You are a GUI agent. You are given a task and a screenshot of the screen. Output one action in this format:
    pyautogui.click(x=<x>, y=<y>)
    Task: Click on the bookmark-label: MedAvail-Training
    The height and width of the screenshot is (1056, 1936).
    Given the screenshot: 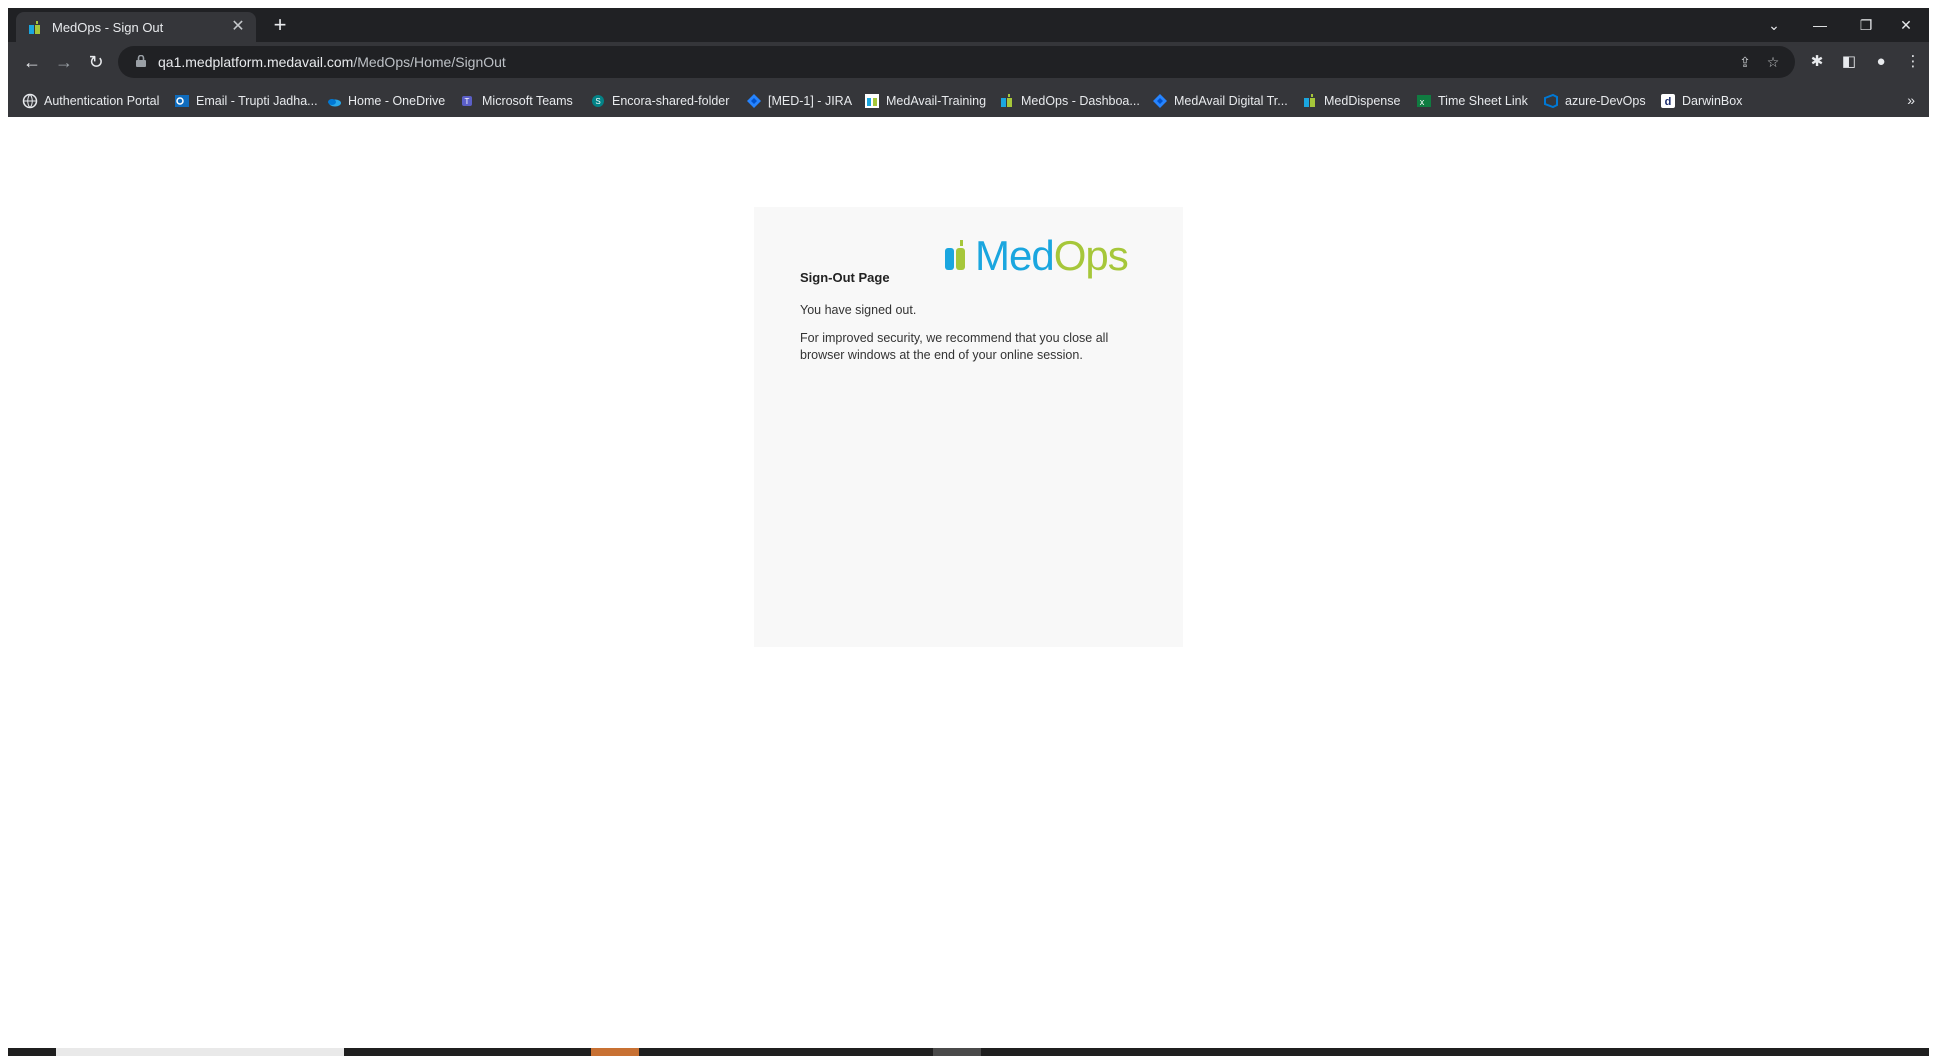 What is the action you would take?
    pyautogui.click(x=936, y=101)
    